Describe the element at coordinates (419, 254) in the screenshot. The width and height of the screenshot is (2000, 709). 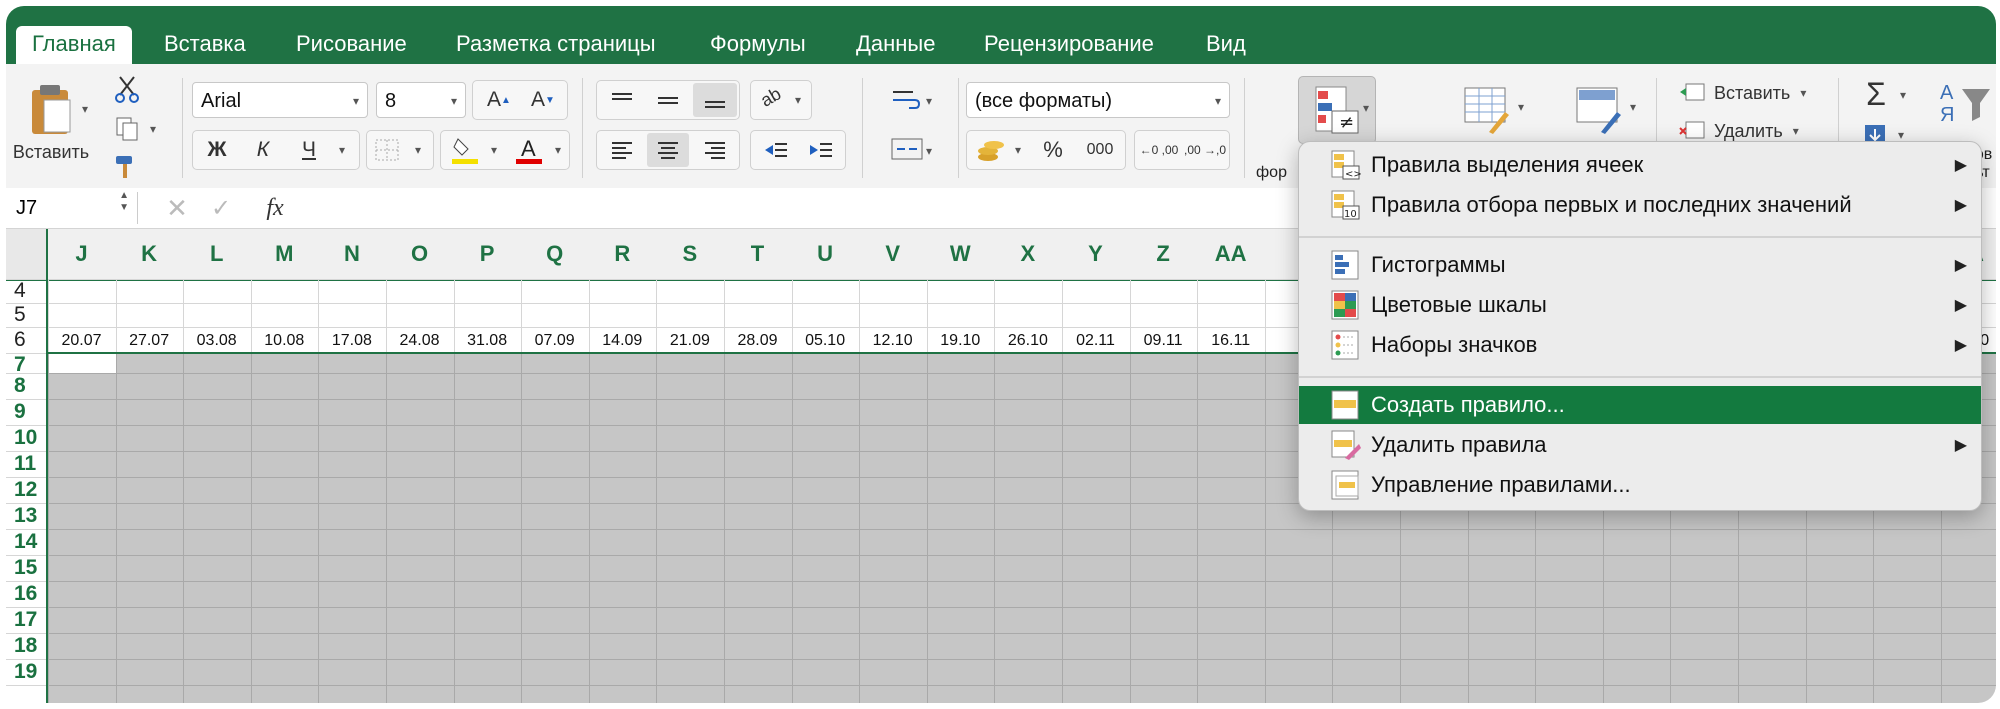
I see `column-header-o: O` at that location.